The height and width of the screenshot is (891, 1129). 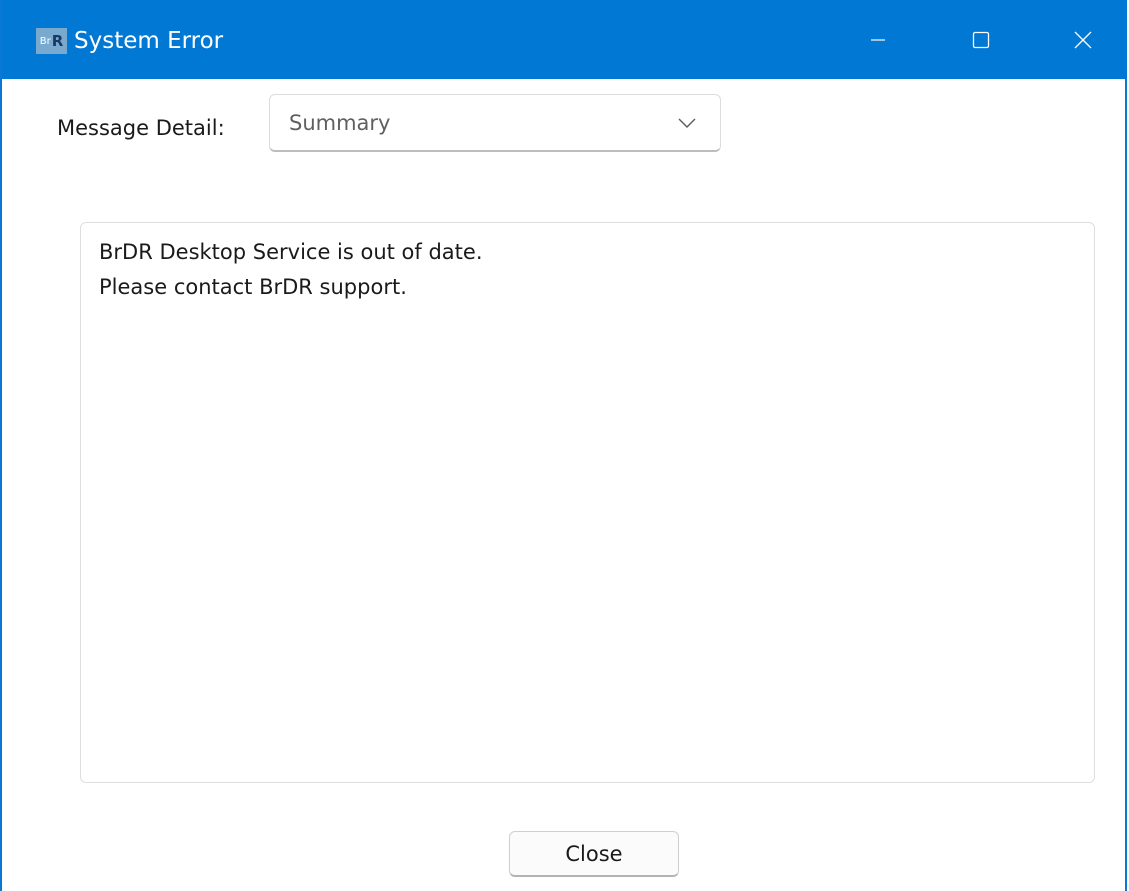 I want to click on message-detail-dropdown: Summary, so click(x=495, y=123).